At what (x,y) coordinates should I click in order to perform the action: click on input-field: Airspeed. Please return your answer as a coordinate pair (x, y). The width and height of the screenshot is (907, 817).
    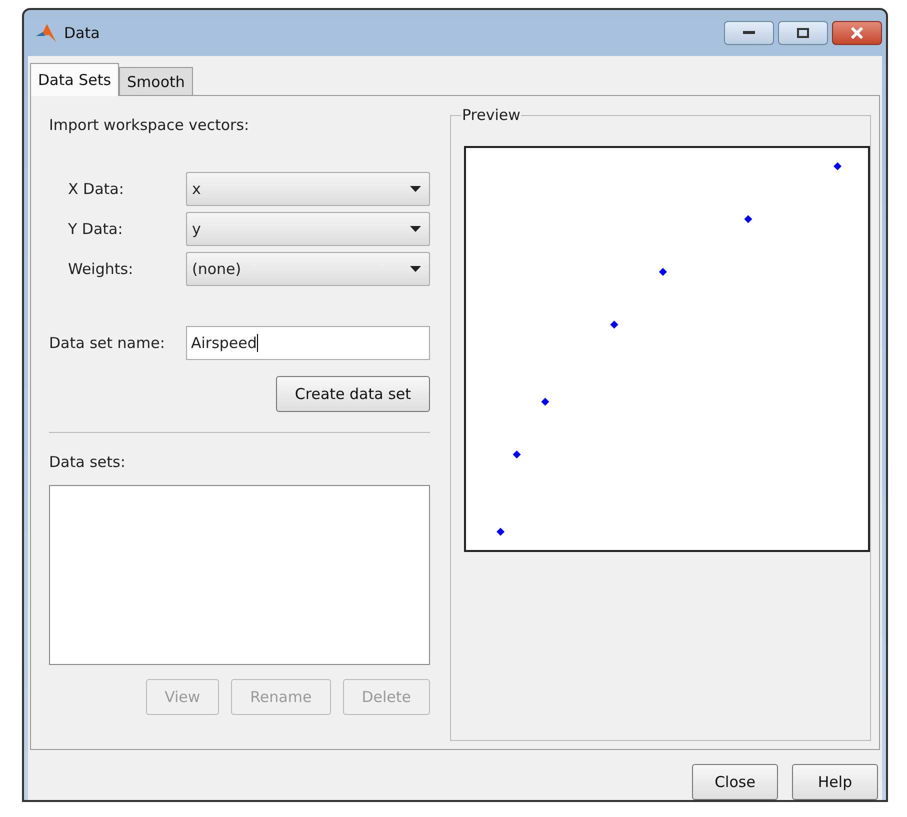
    Looking at the image, I should click on (308, 343).